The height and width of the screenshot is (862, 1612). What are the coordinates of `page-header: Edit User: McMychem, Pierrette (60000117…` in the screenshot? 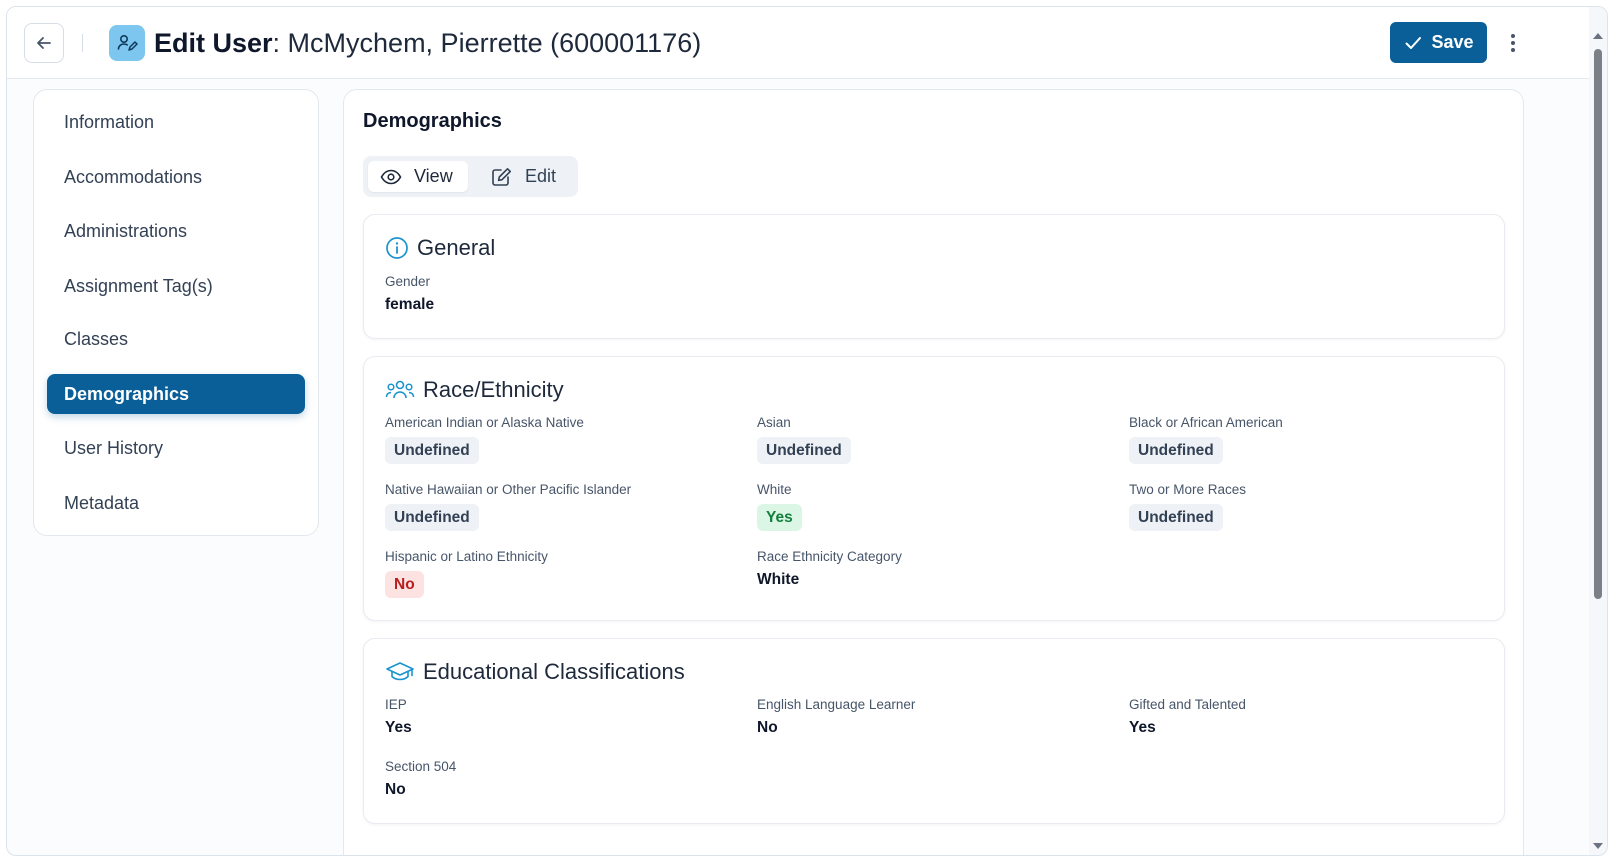 It's located at (807, 43).